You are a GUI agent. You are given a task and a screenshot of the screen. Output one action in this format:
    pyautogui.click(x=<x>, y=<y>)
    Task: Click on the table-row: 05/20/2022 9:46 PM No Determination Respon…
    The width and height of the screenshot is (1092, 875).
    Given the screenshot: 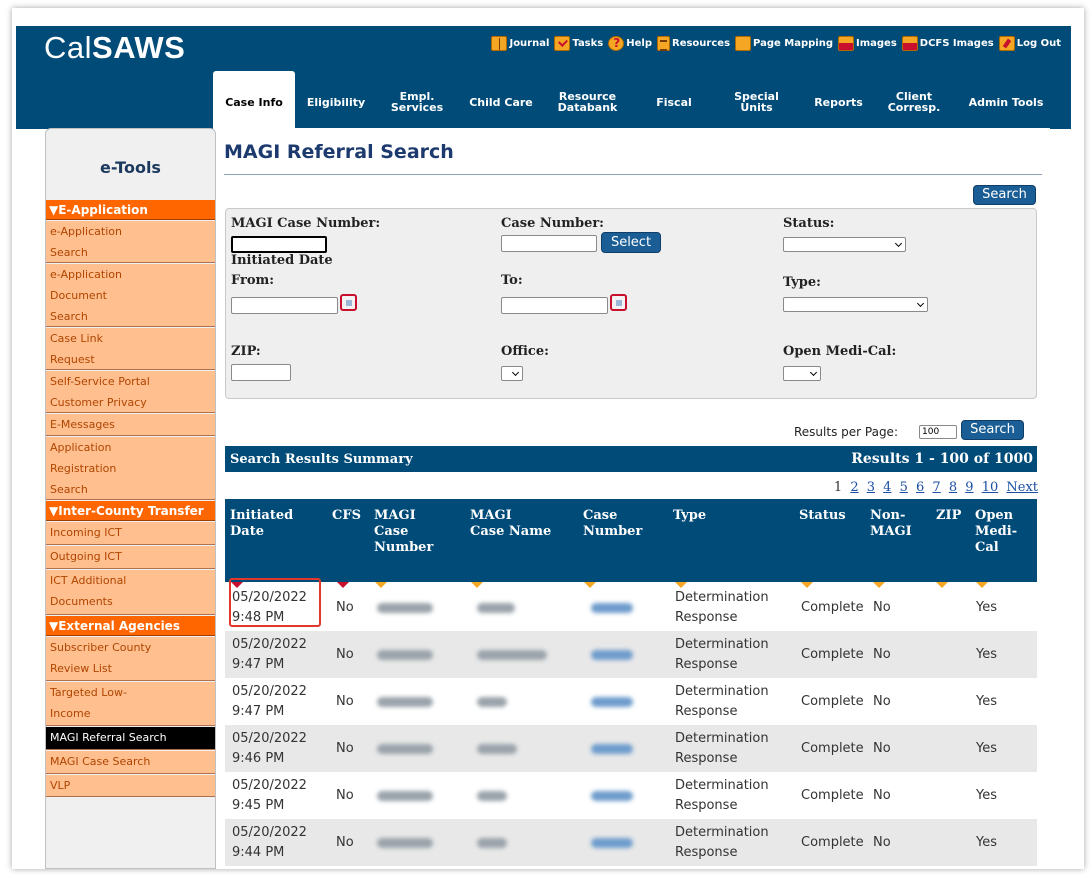 What is the action you would take?
    pyautogui.click(x=631, y=748)
    